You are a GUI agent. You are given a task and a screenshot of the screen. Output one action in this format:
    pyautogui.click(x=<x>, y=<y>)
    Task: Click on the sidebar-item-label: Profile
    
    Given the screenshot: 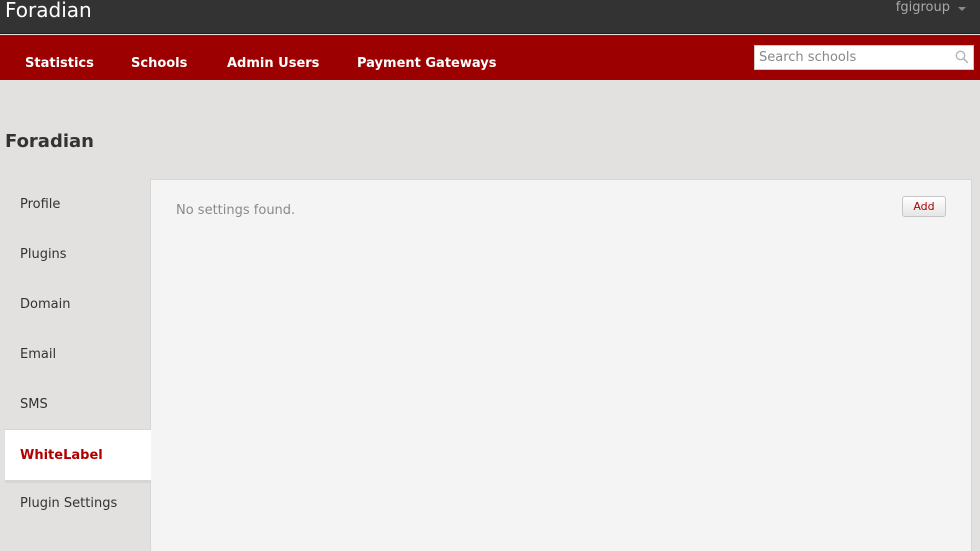 What is the action you would take?
    pyautogui.click(x=40, y=204)
    